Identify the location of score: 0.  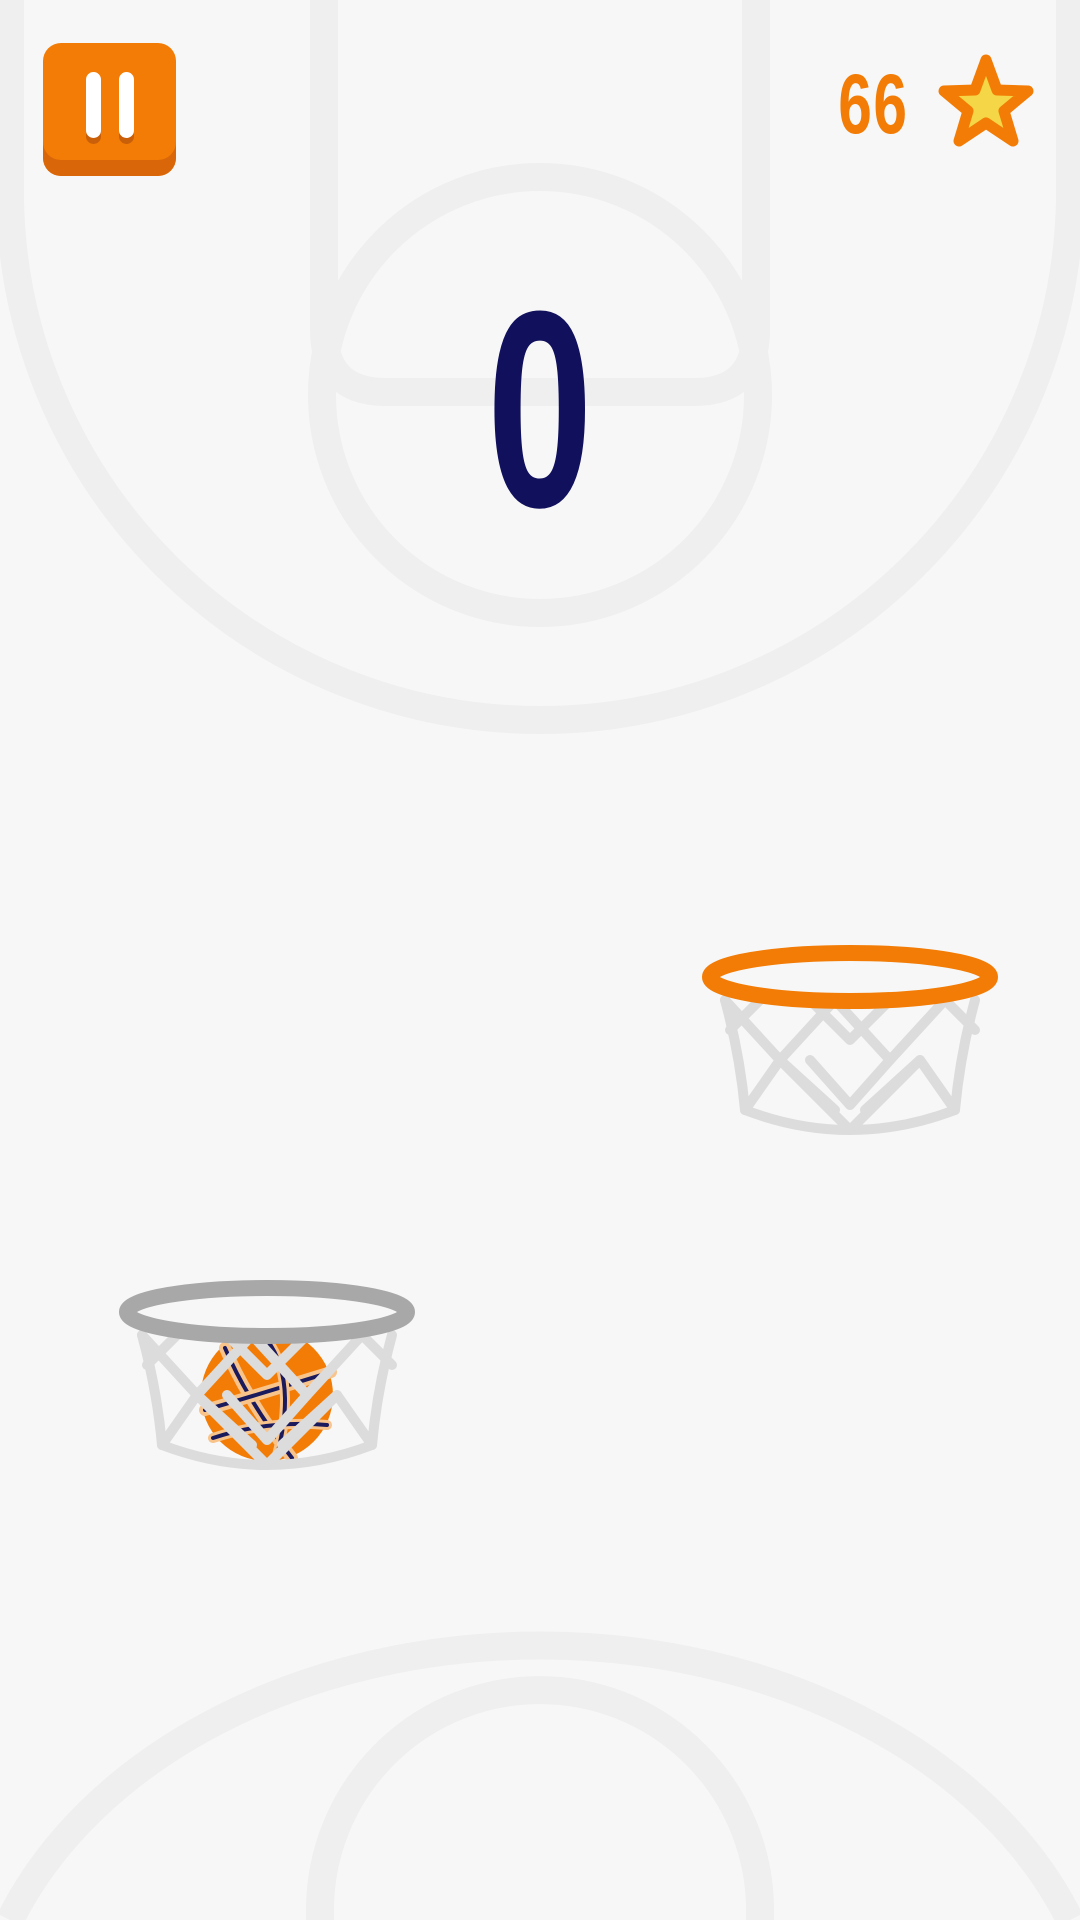
(540, 410).